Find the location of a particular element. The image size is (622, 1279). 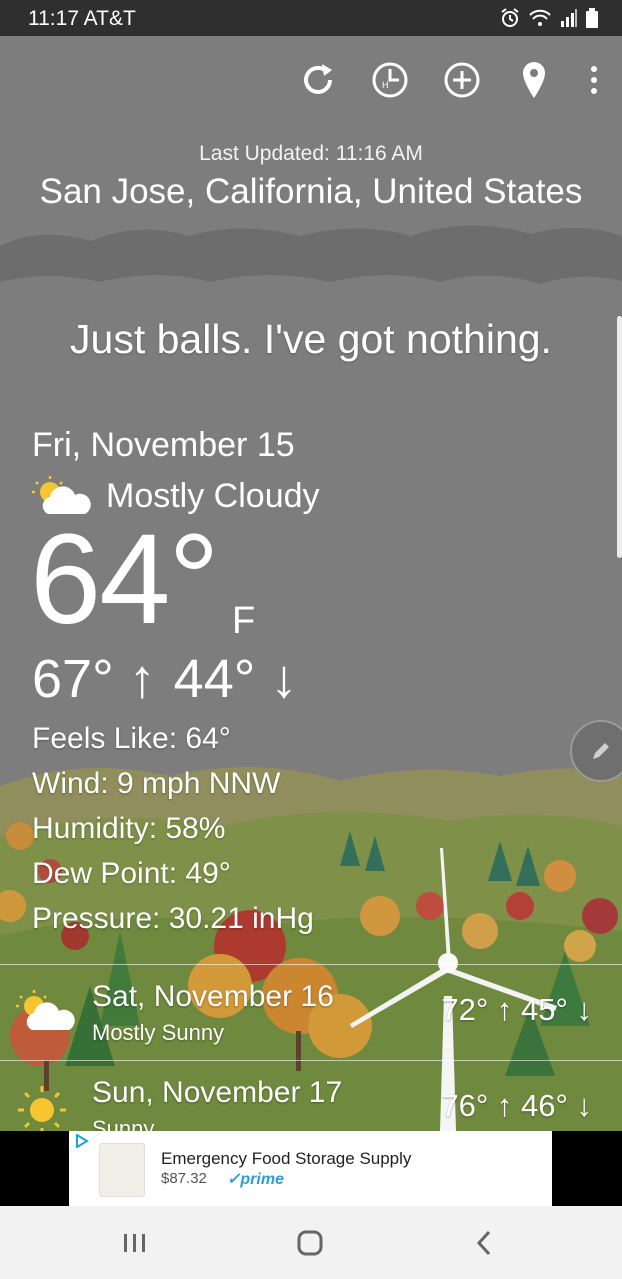

forecast-row: Sun, November 17 Sunny 76° ↑ 46° ↓ is located at coordinates (311, 1103).